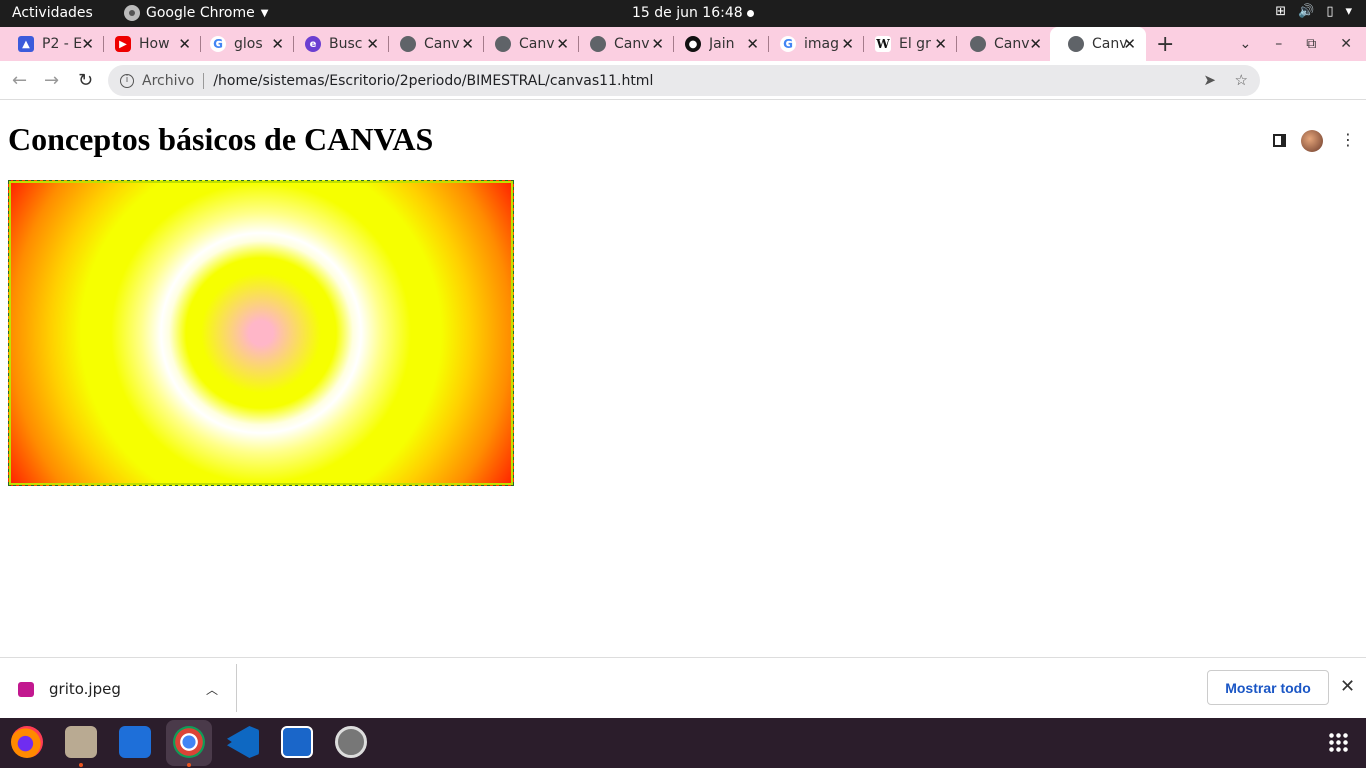  What do you see at coordinates (821, 44) in the screenshot?
I see `tab-title: imag` at bounding box center [821, 44].